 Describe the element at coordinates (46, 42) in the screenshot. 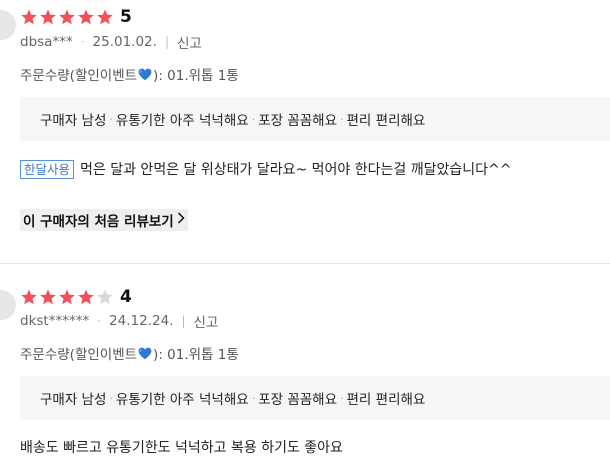

I see `reviewer-id: dbsa***` at that location.